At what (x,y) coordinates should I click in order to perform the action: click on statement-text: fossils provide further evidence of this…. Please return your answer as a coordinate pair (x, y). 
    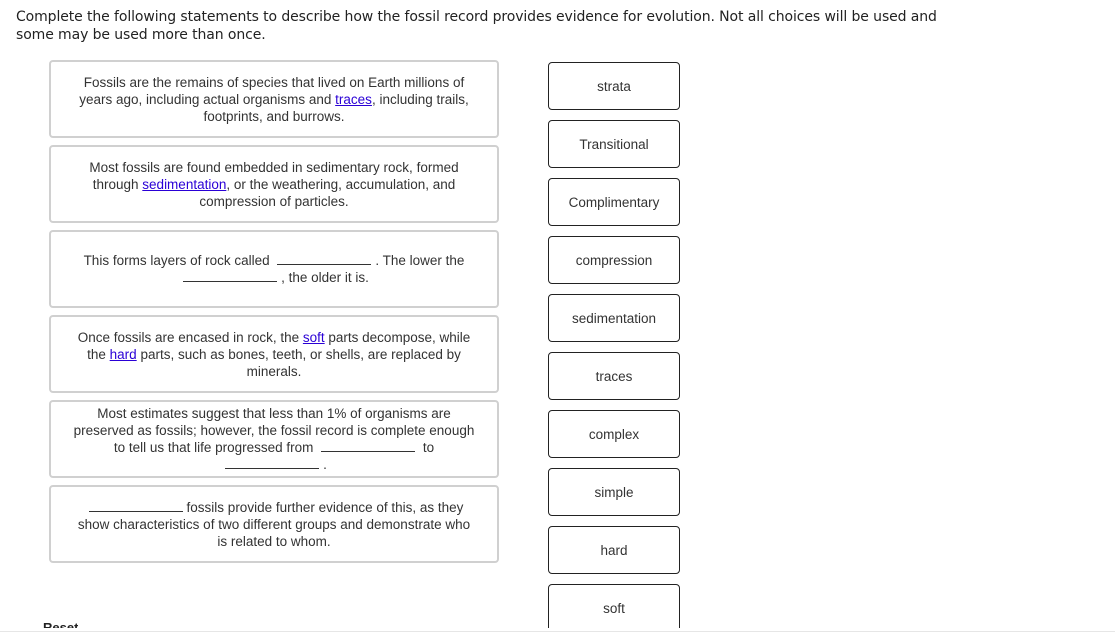
    Looking at the image, I should click on (274, 524).